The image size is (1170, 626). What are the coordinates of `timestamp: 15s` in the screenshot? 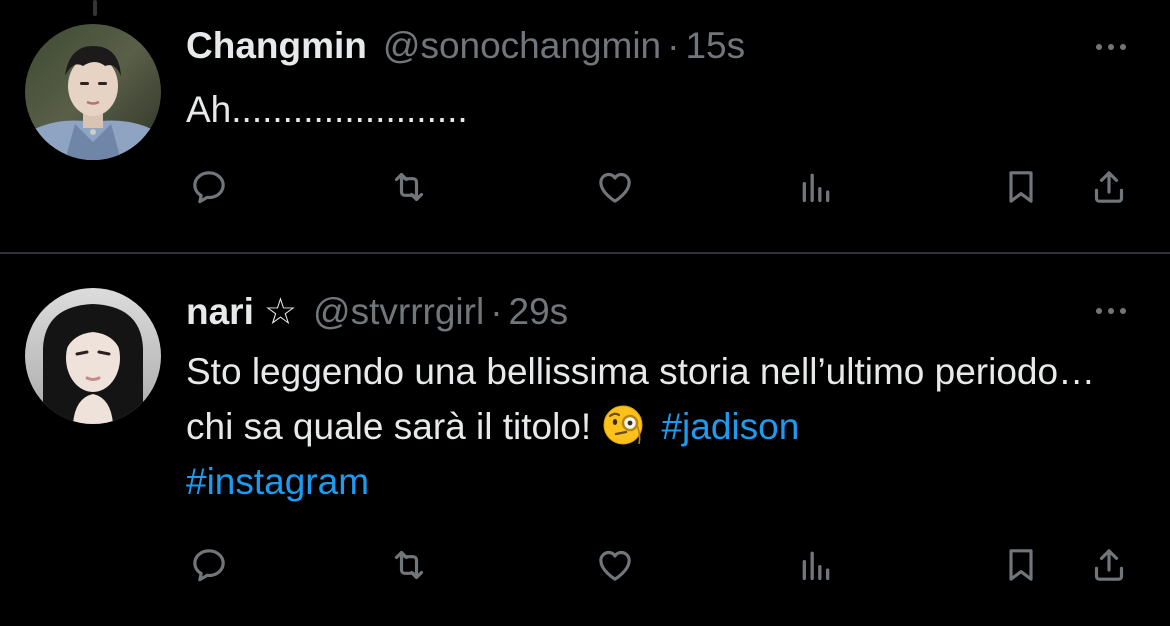 It's located at (715, 46).